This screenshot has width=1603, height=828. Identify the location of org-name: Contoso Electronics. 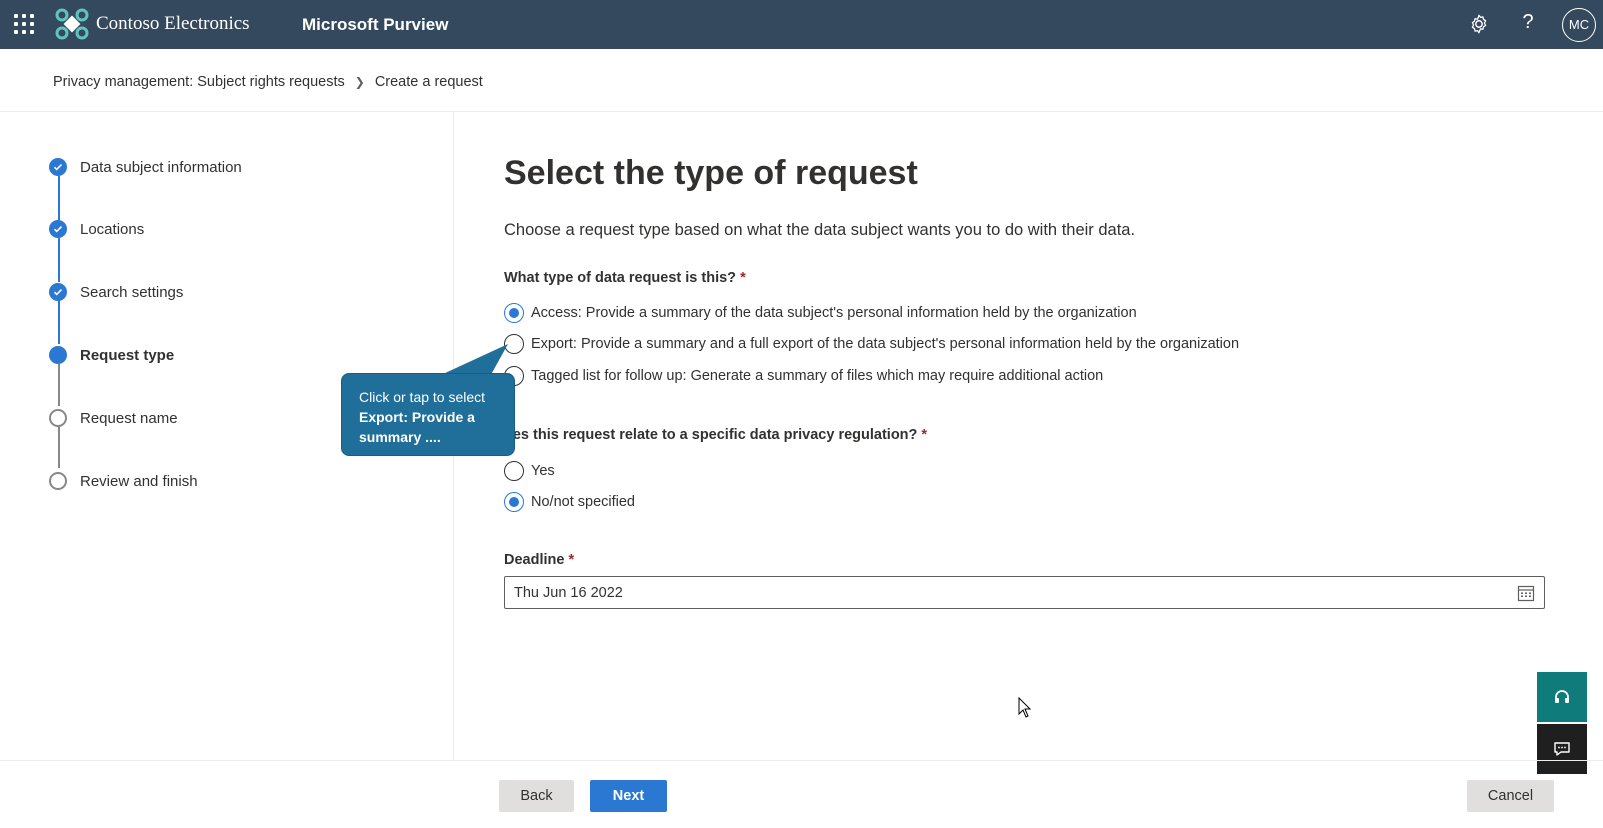
(173, 24).